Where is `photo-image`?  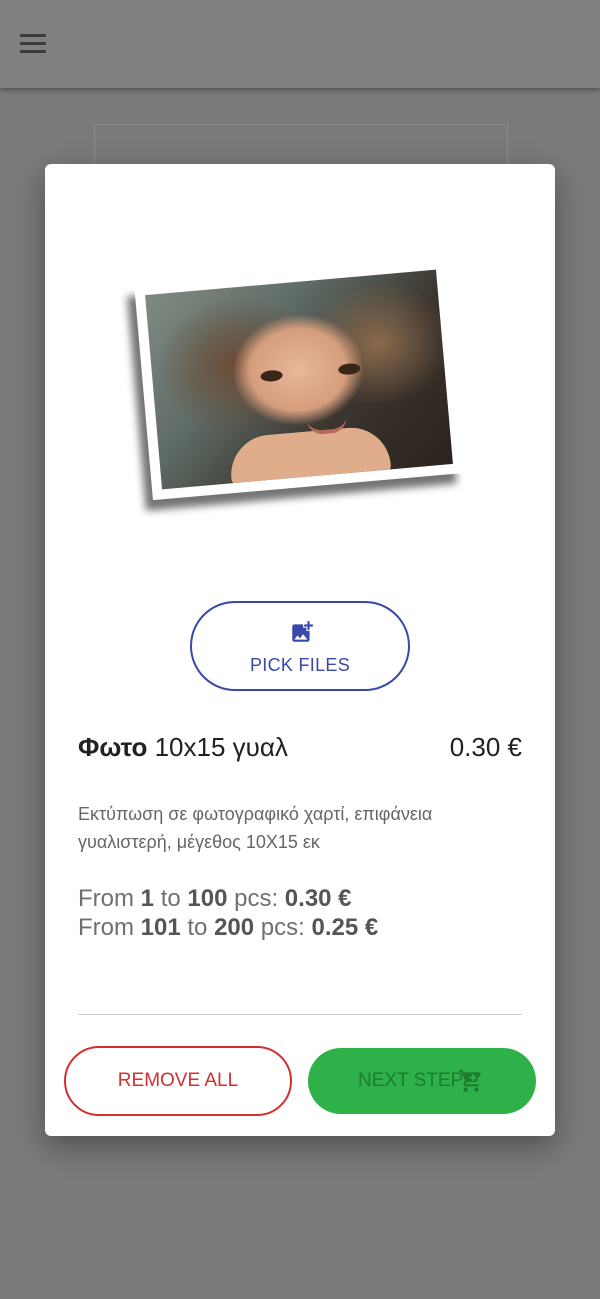 photo-image is located at coordinates (299, 379).